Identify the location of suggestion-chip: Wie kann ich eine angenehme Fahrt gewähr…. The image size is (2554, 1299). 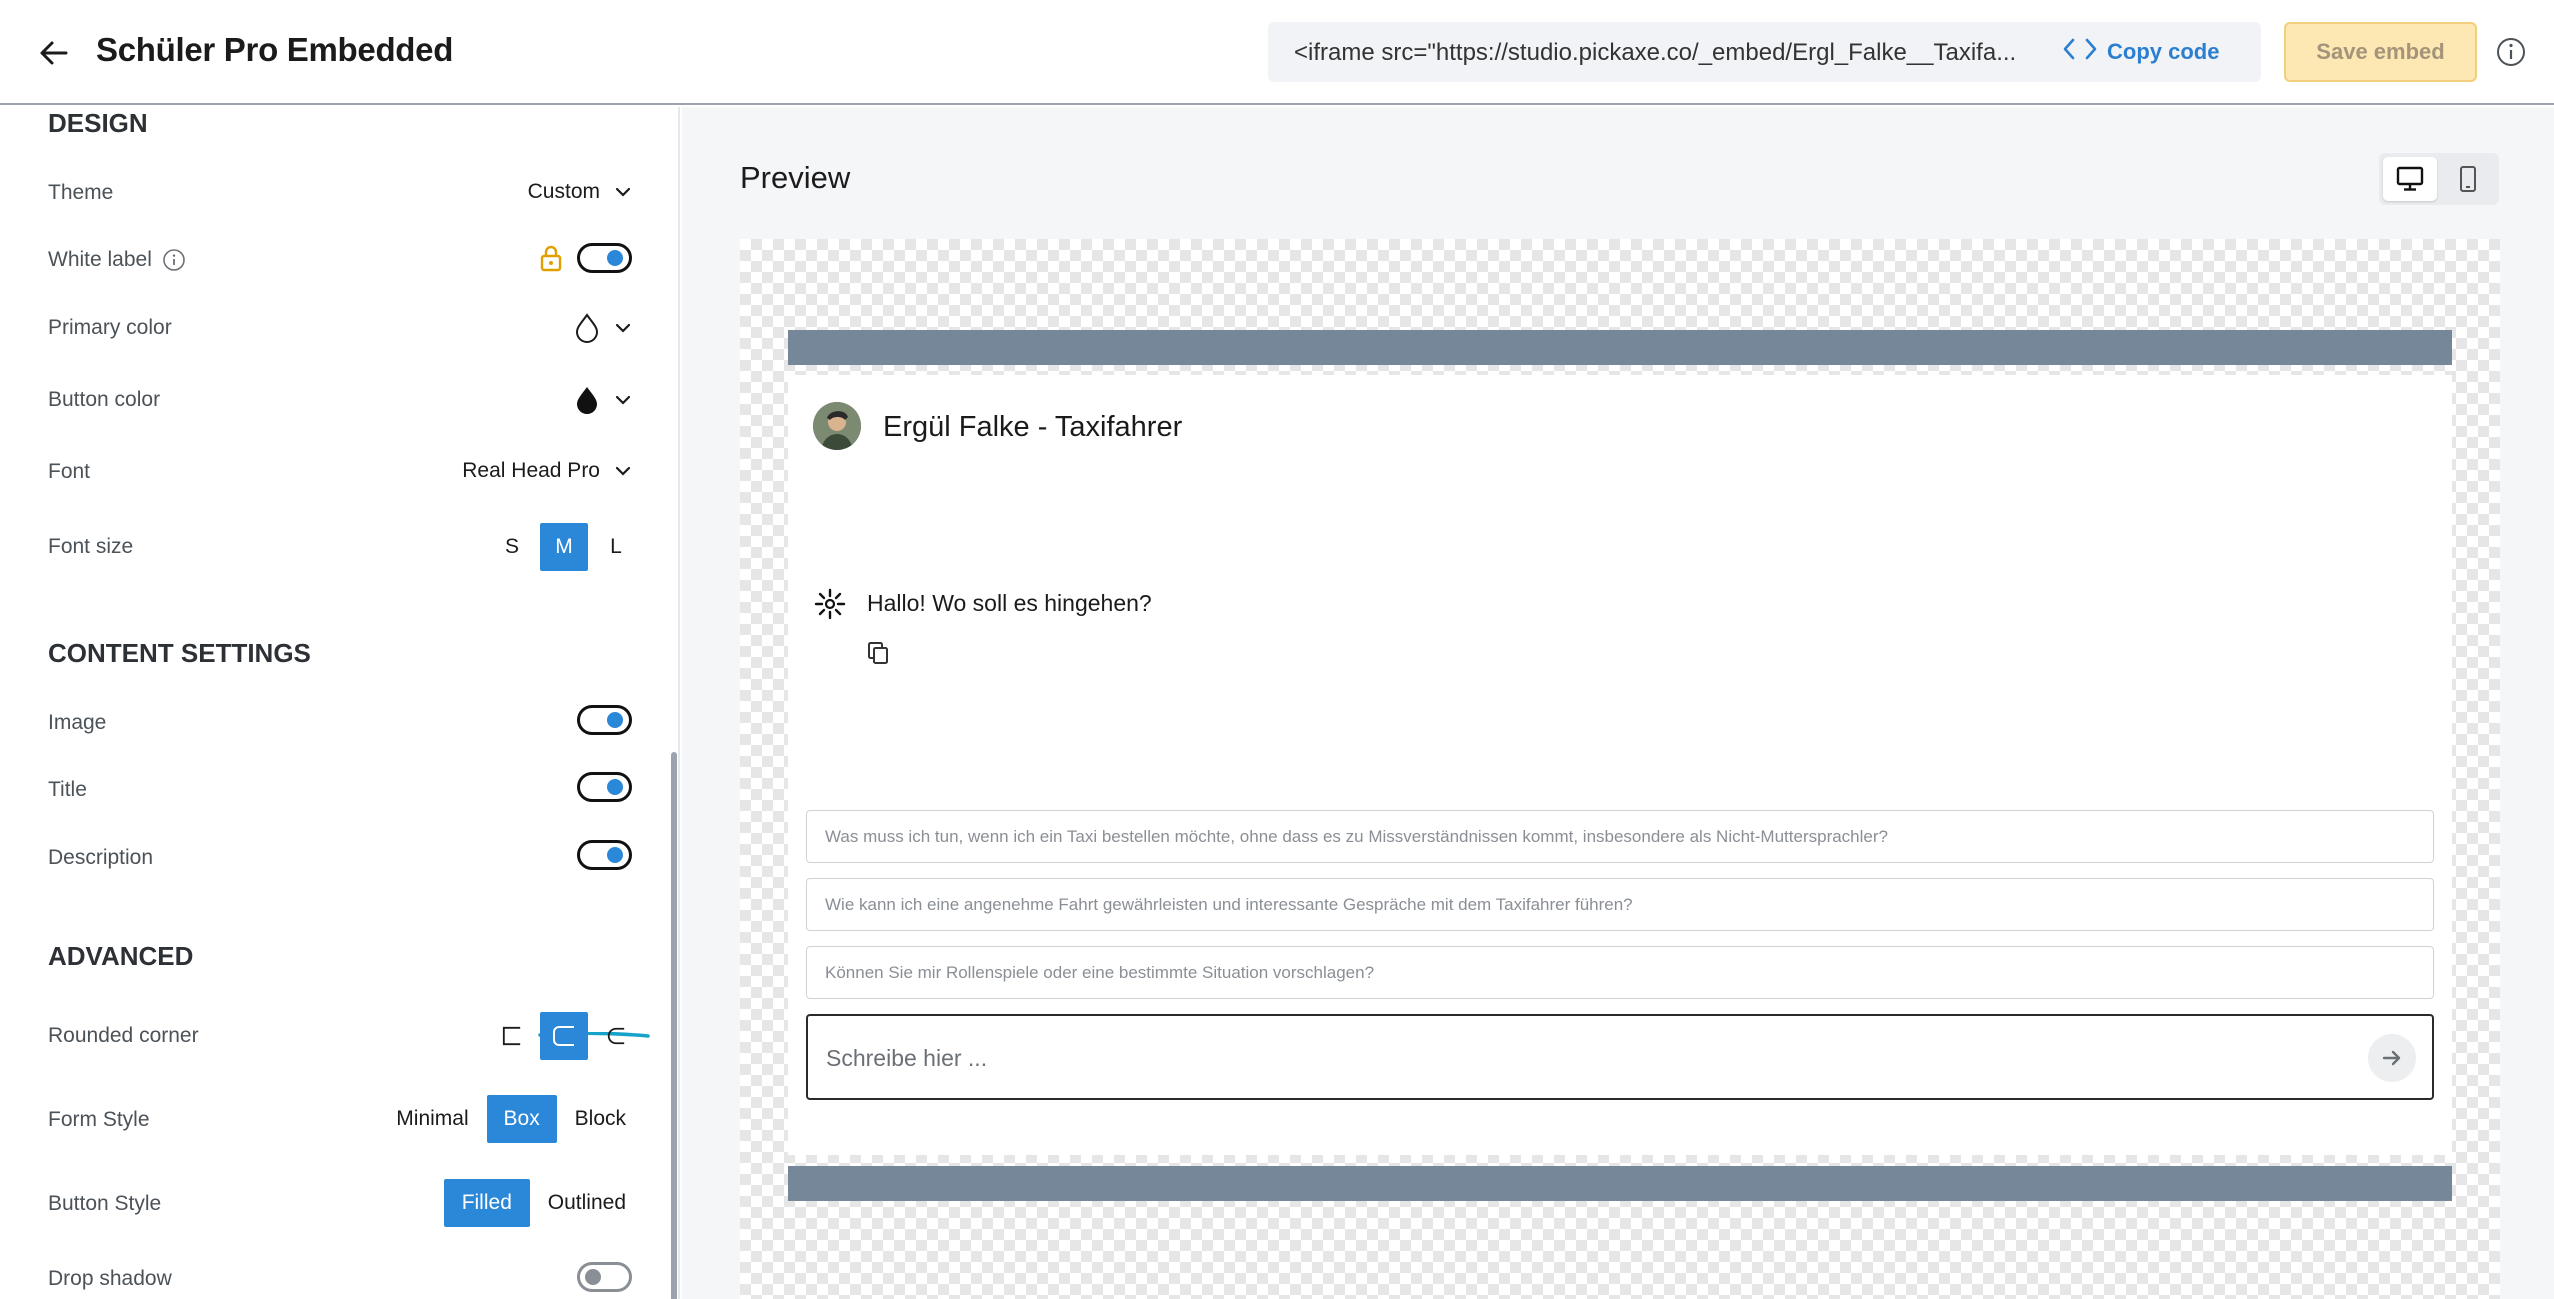
(1620, 904).